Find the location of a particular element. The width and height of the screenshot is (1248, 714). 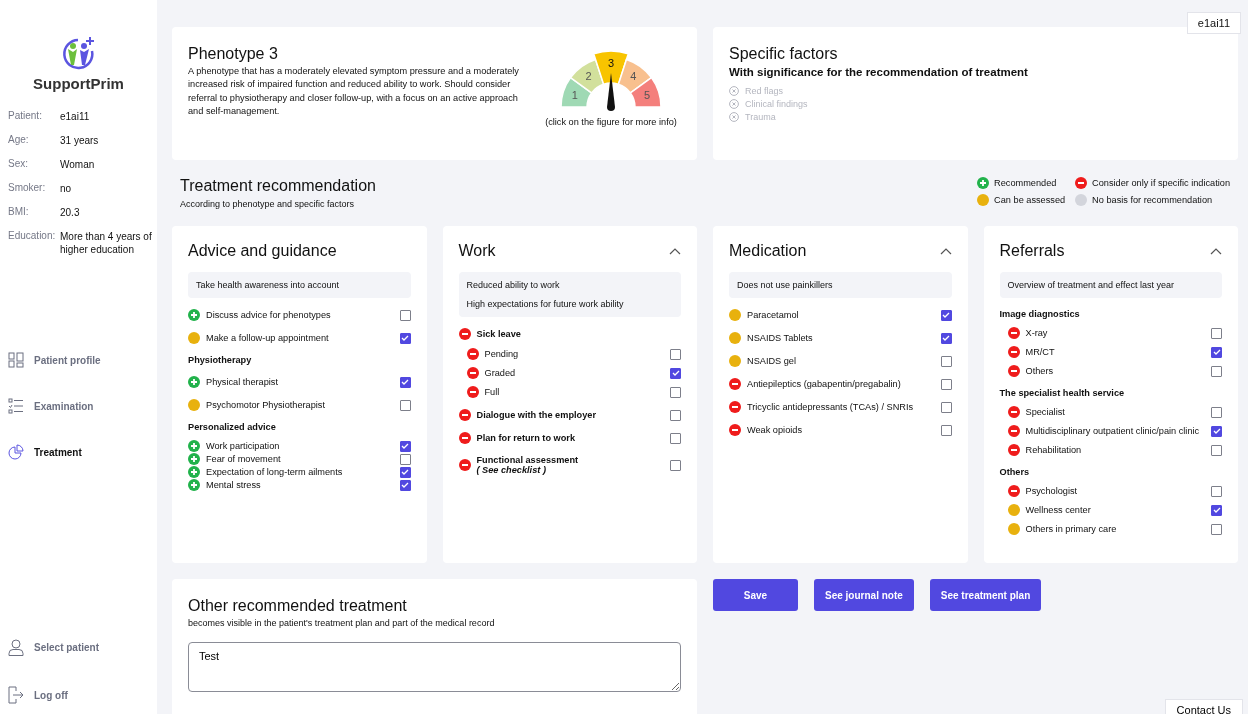

gauge-segment is located at coordinates (611, 67).